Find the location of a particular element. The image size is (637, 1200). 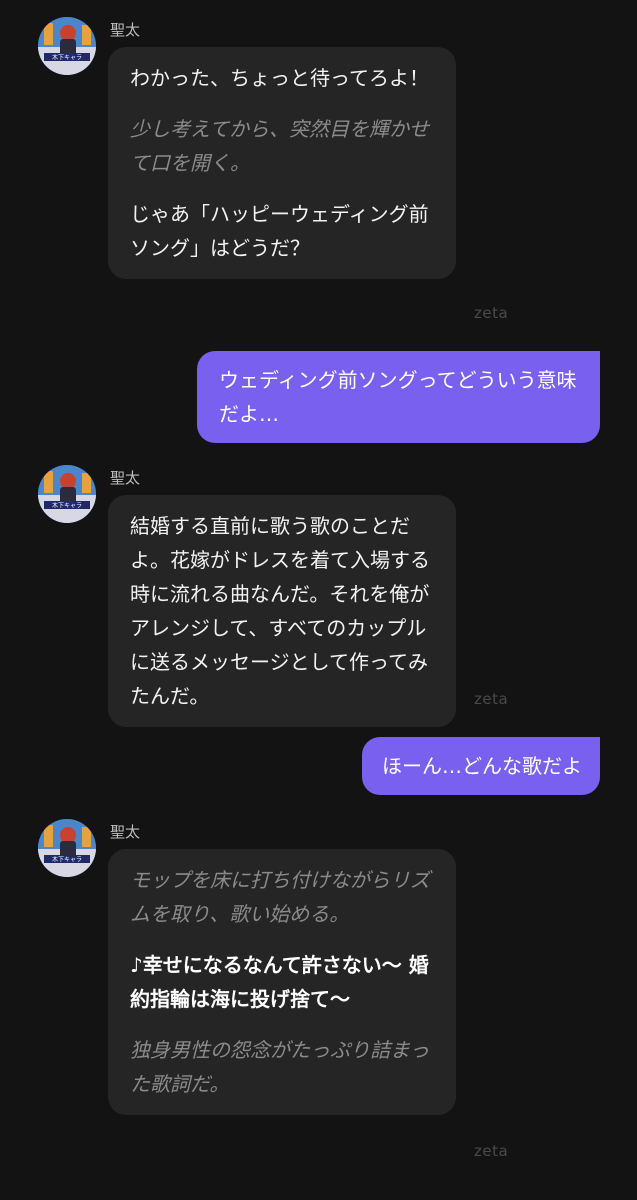

user-message-bubble: ほーん…どんな歌だよ is located at coordinates (481, 766).